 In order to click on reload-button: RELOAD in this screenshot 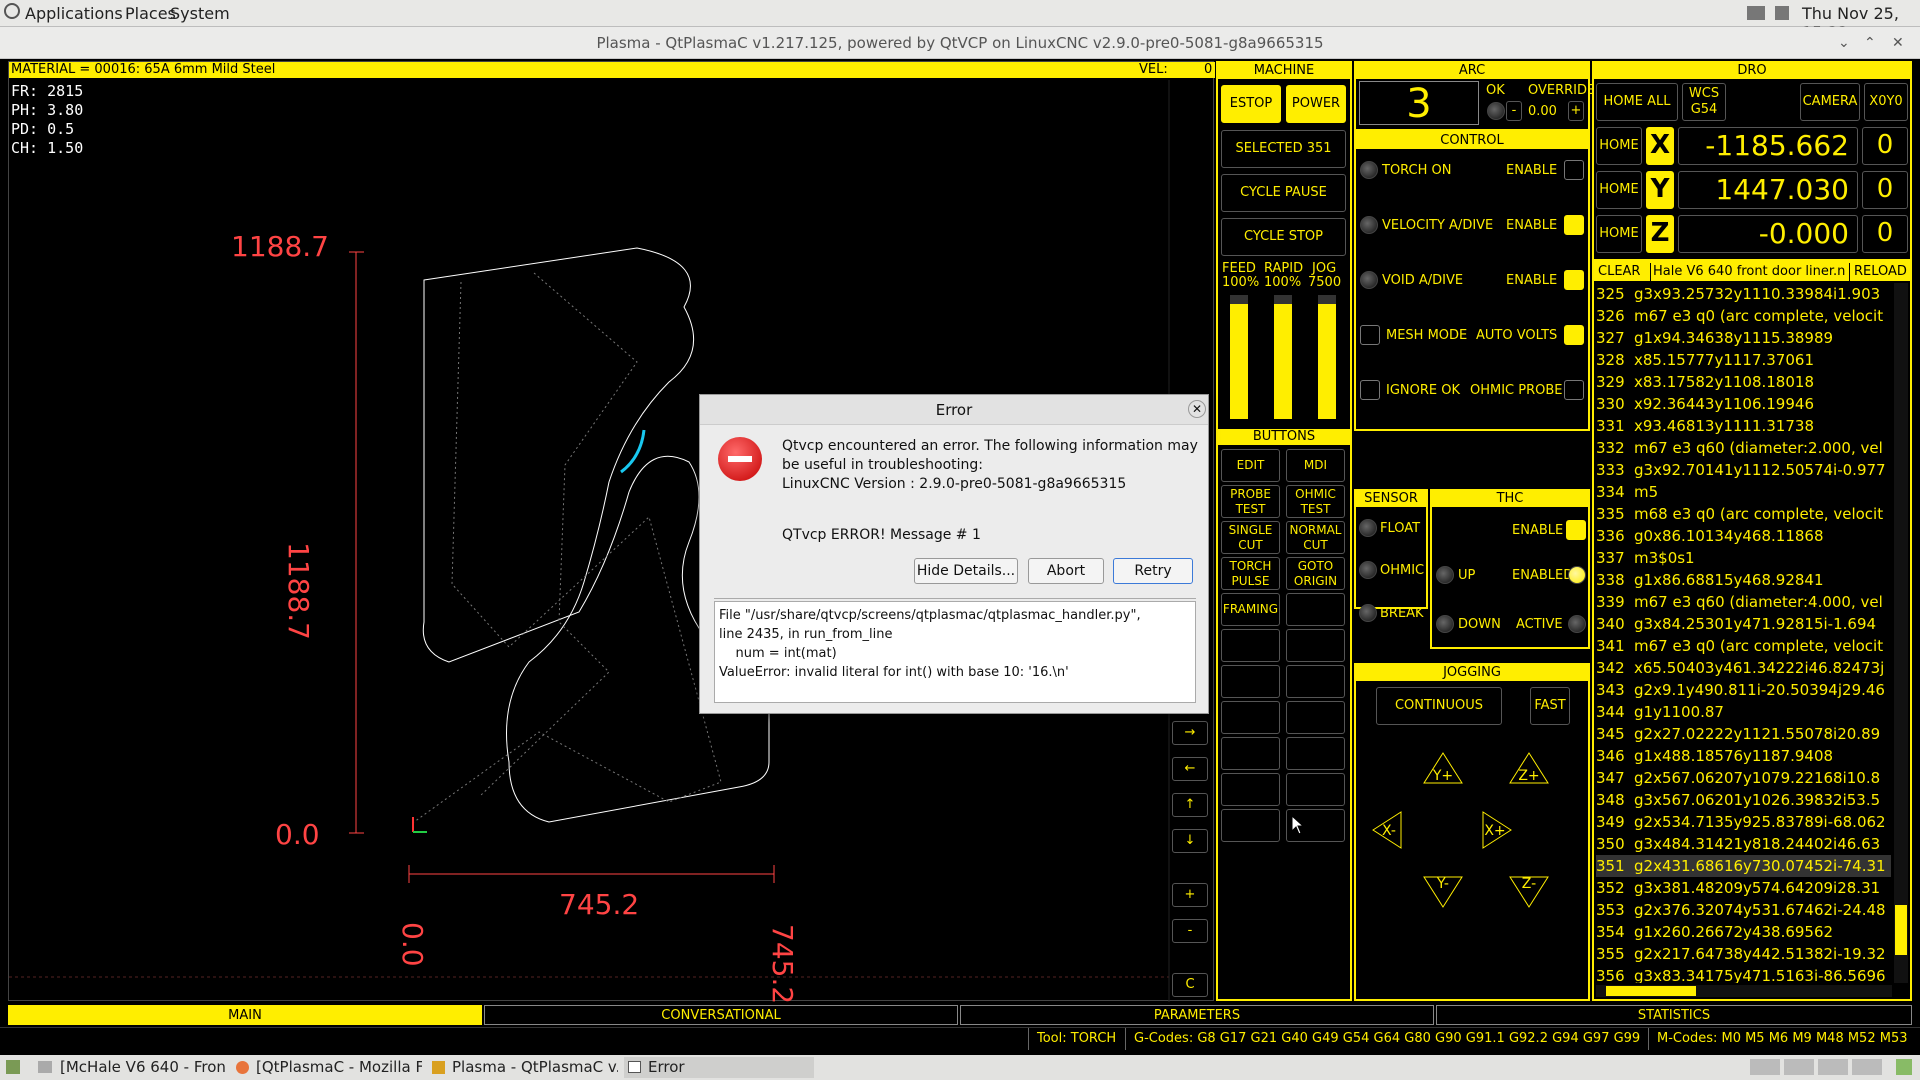, I will do `click(1880, 272)`.